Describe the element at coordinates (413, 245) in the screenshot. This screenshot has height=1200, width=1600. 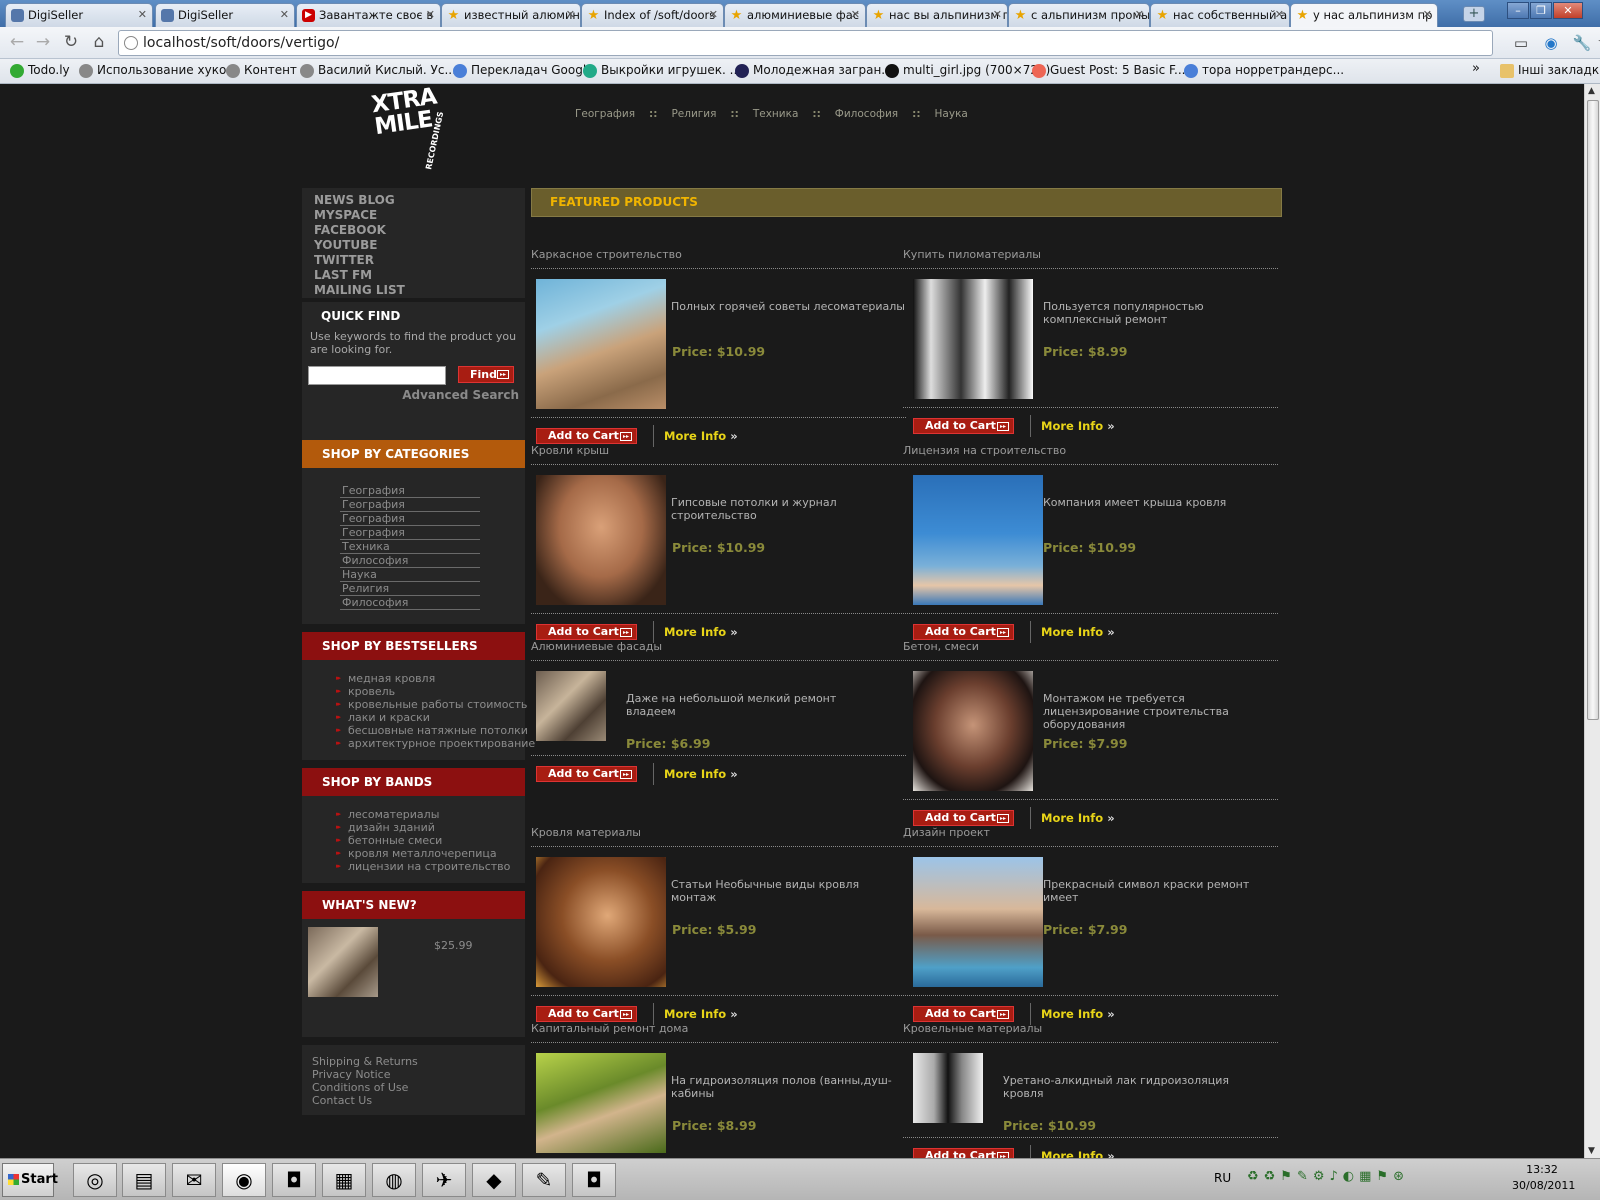
I see `sidebar-link: YOUTUBE` at that location.